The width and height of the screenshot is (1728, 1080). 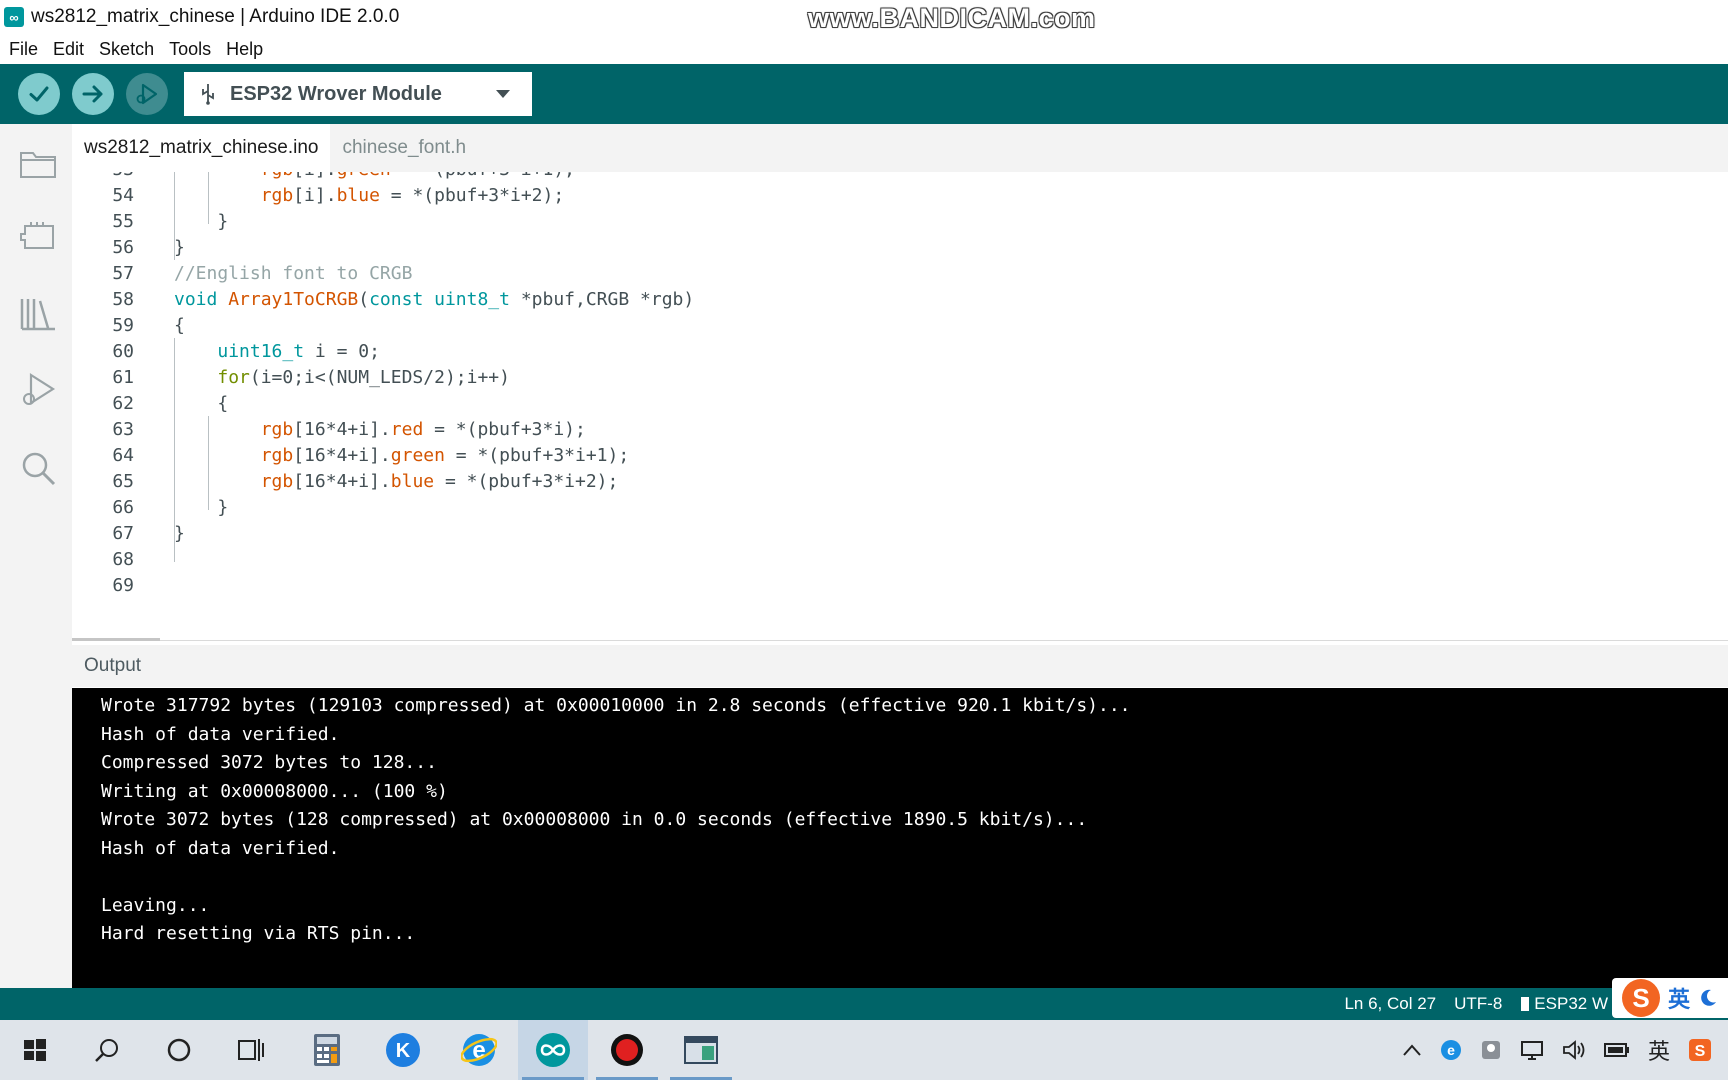 What do you see at coordinates (1412, 1050) in the screenshot?
I see `chevron-up-icon` at bounding box center [1412, 1050].